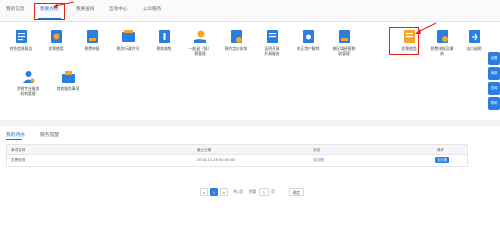 Image resolution: width=500 pixels, height=240 pixels. What do you see at coordinates (18, 160) in the screenshot?
I see `cell-item-name: 发票使用` at bounding box center [18, 160].